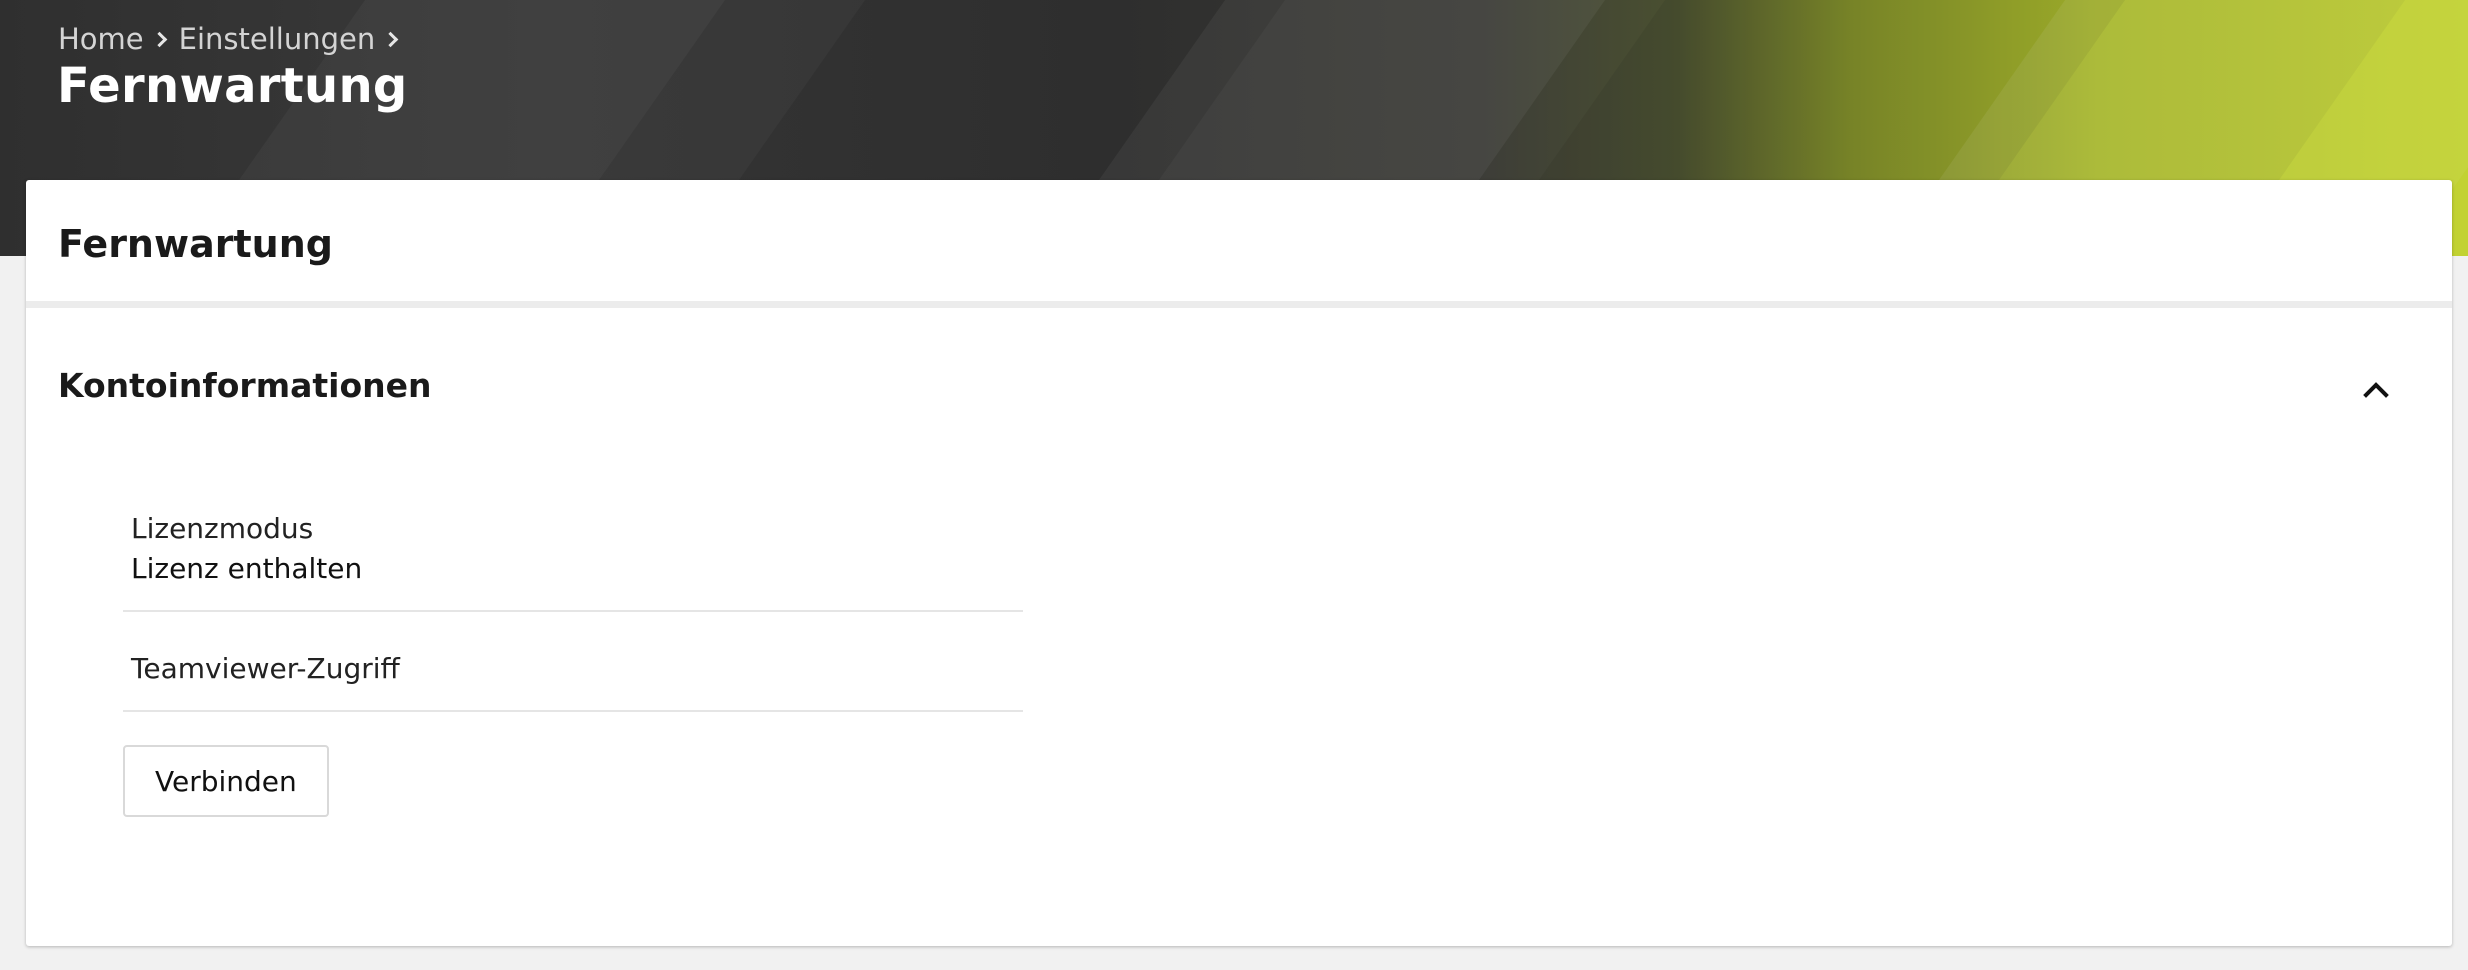  What do you see at coordinates (222, 528) in the screenshot?
I see `license-mode-label: Lizenzmodus` at bounding box center [222, 528].